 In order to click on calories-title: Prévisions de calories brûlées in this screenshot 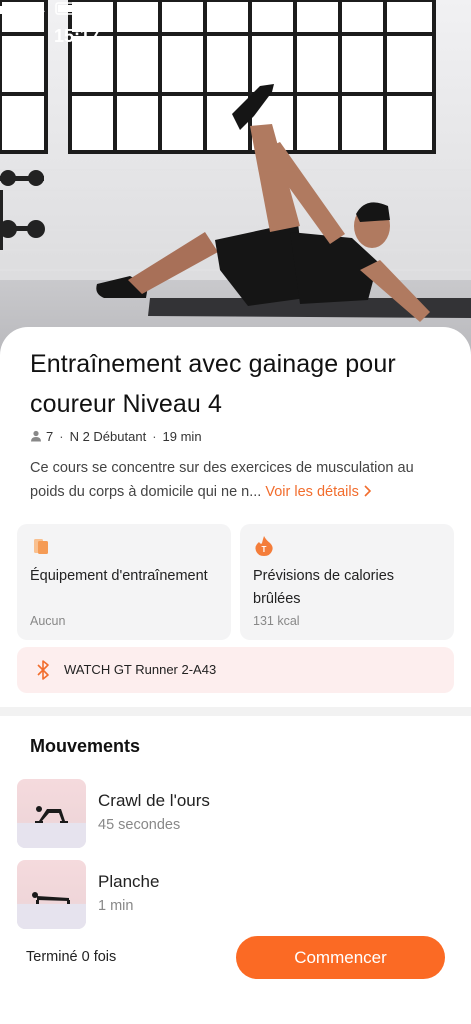, I will do `click(324, 587)`.